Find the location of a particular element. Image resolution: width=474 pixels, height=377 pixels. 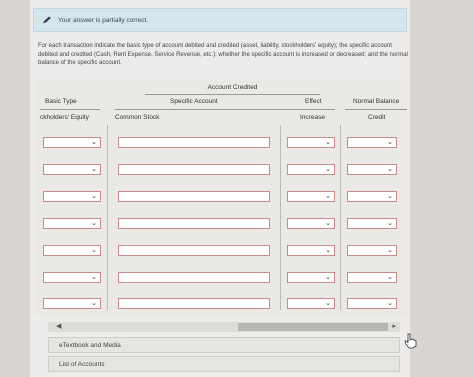

hand-cursor-icon is located at coordinates (410, 341).